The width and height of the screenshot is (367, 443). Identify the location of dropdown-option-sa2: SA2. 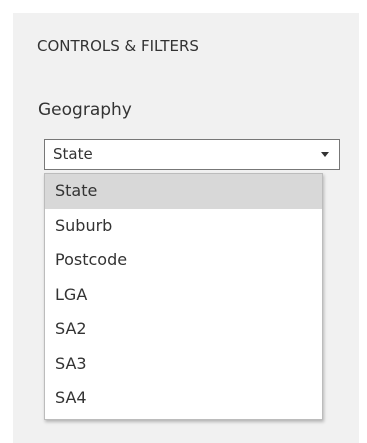
(183, 329).